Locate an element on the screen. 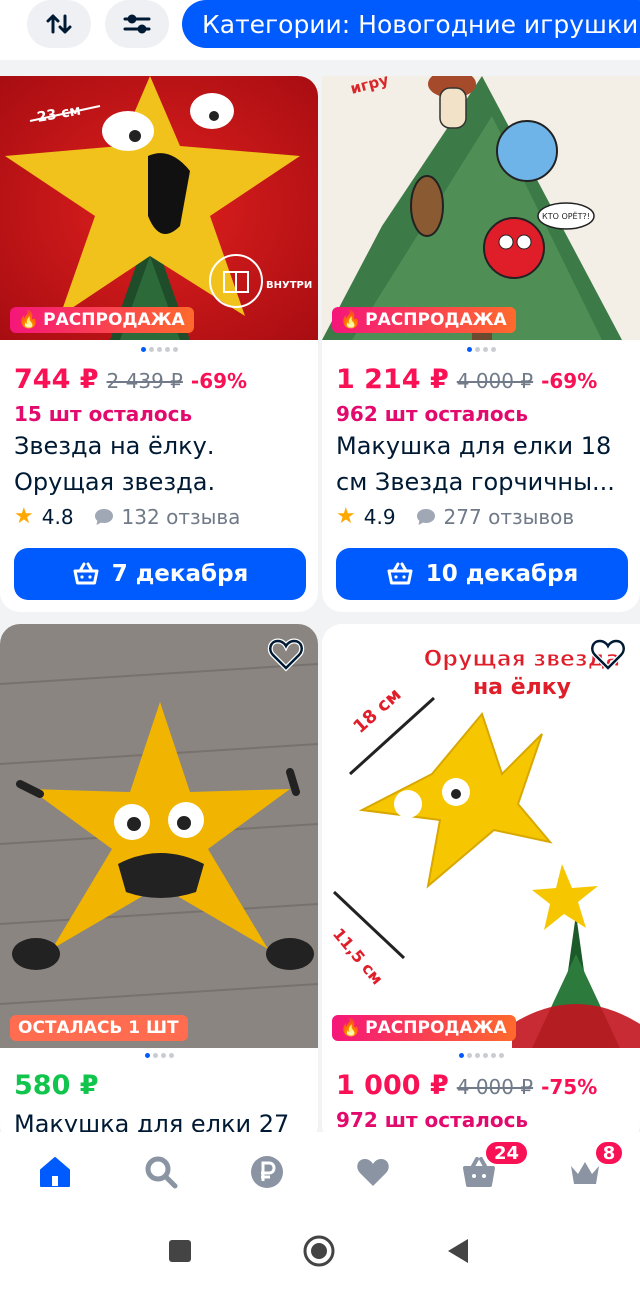 The width and height of the screenshot is (640, 1290). bottom-navigation: 24 8 is located at coordinates (320, 1172).